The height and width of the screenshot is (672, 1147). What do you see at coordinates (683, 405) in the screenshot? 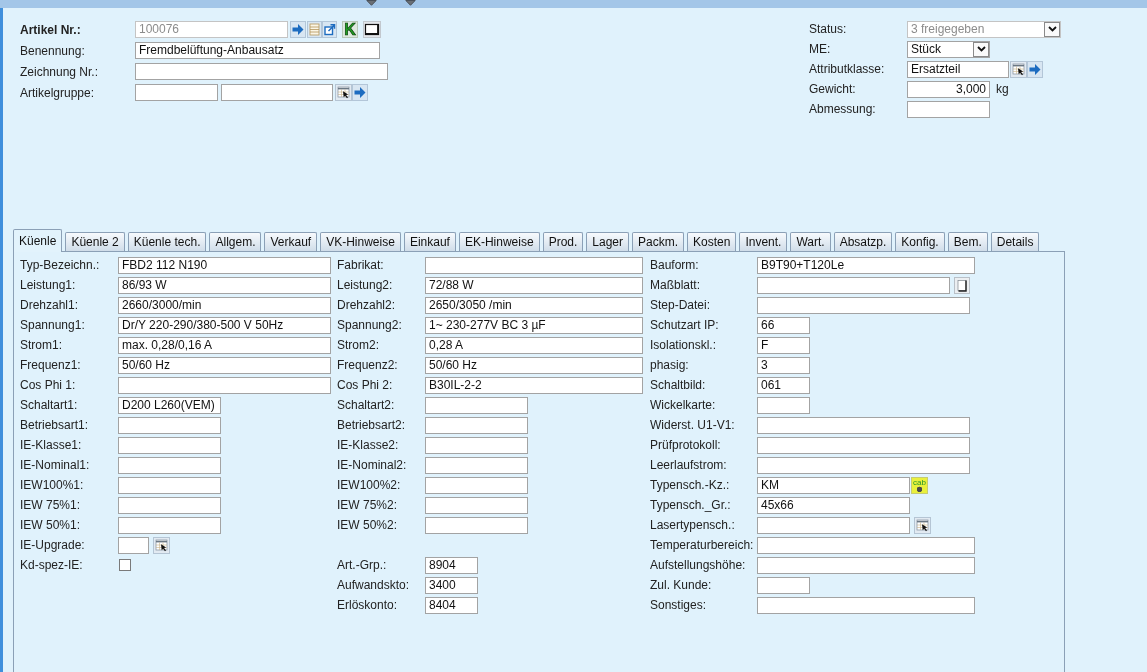
I see `field-label: Wickelkarte:` at bounding box center [683, 405].